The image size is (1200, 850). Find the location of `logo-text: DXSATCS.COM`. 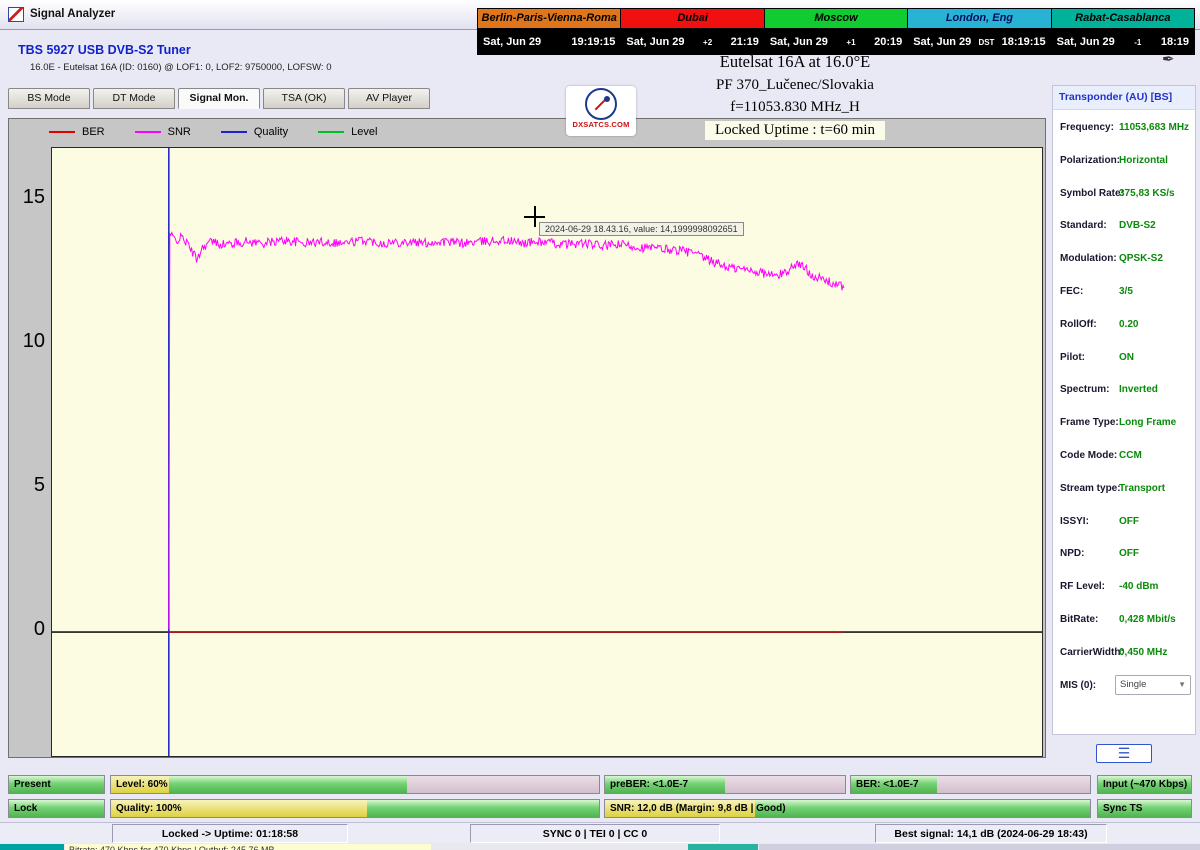

logo-text: DXSATCS.COM is located at coordinates (601, 124).